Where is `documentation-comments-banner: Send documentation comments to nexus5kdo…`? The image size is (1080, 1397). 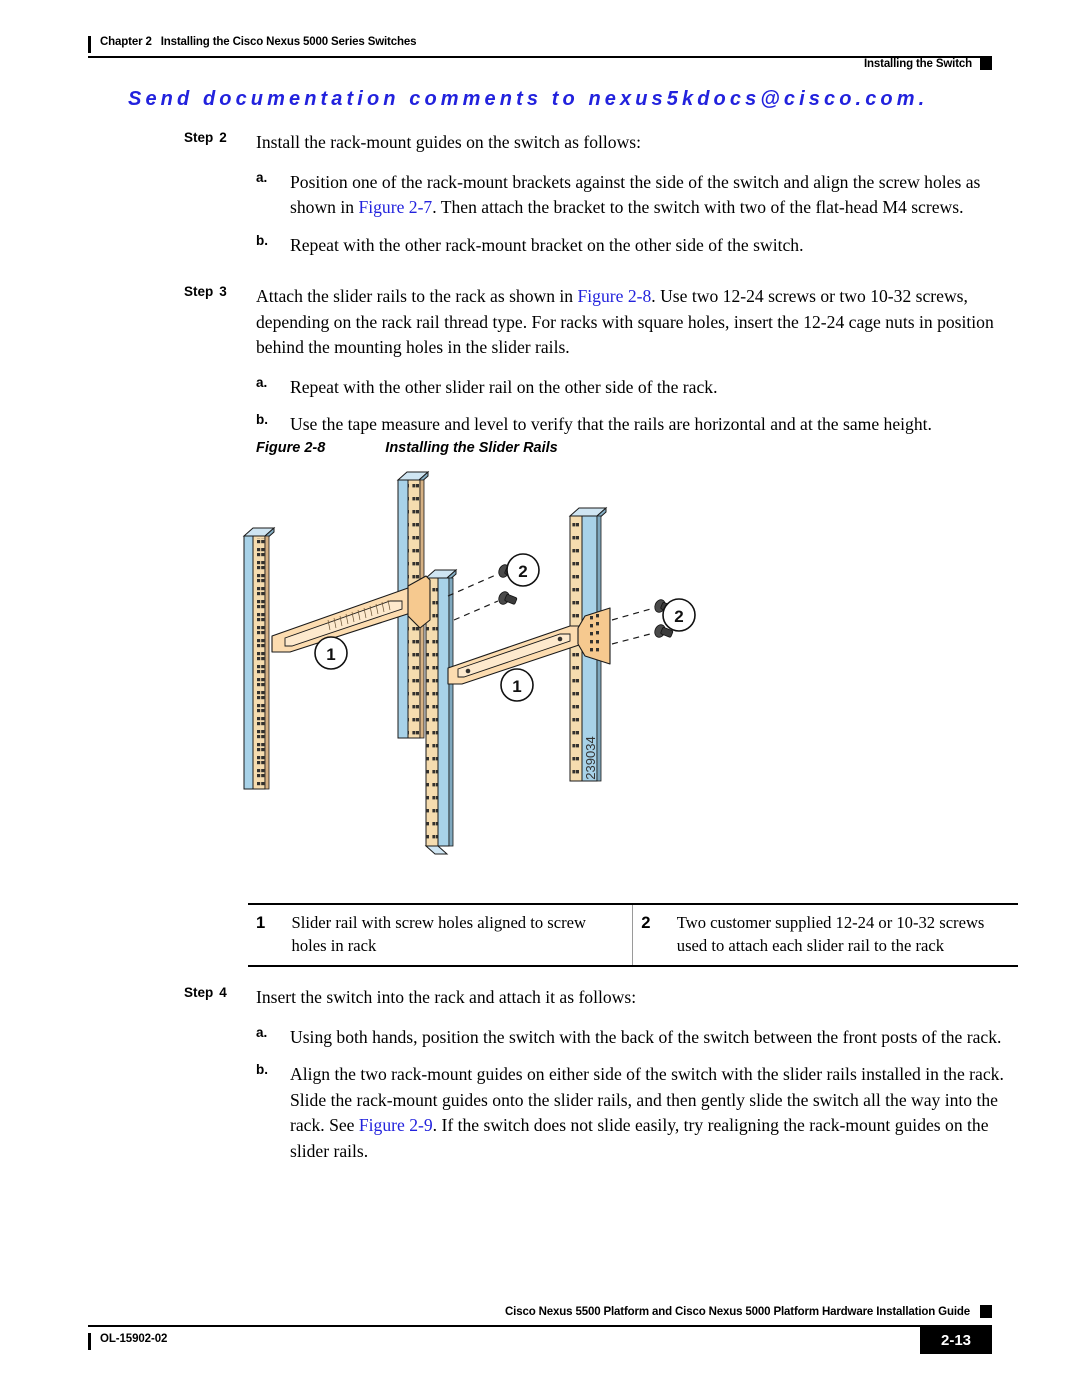
documentation-comments-banner: Send documentation comments to nexus5kdo… is located at coordinates (528, 99).